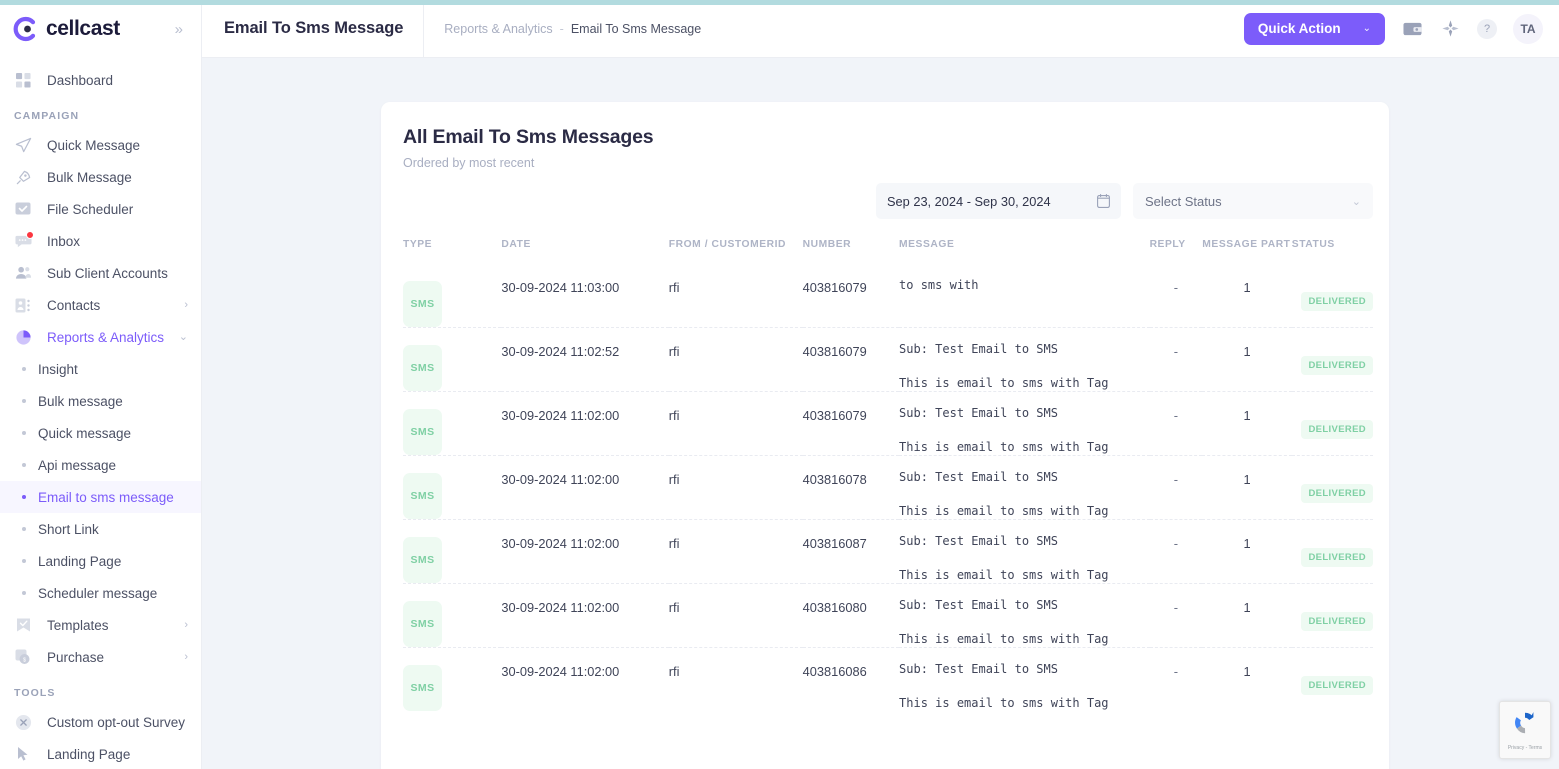 The height and width of the screenshot is (769, 1559). Describe the element at coordinates (1487, 28) in the screenshot. I see `help-icon: ?` at that location.